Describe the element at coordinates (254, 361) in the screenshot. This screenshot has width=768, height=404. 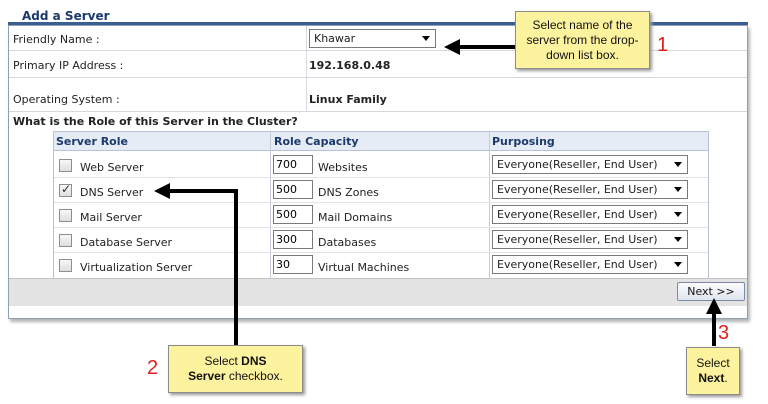
I see `callout-2-text-b: DNS` at that location.